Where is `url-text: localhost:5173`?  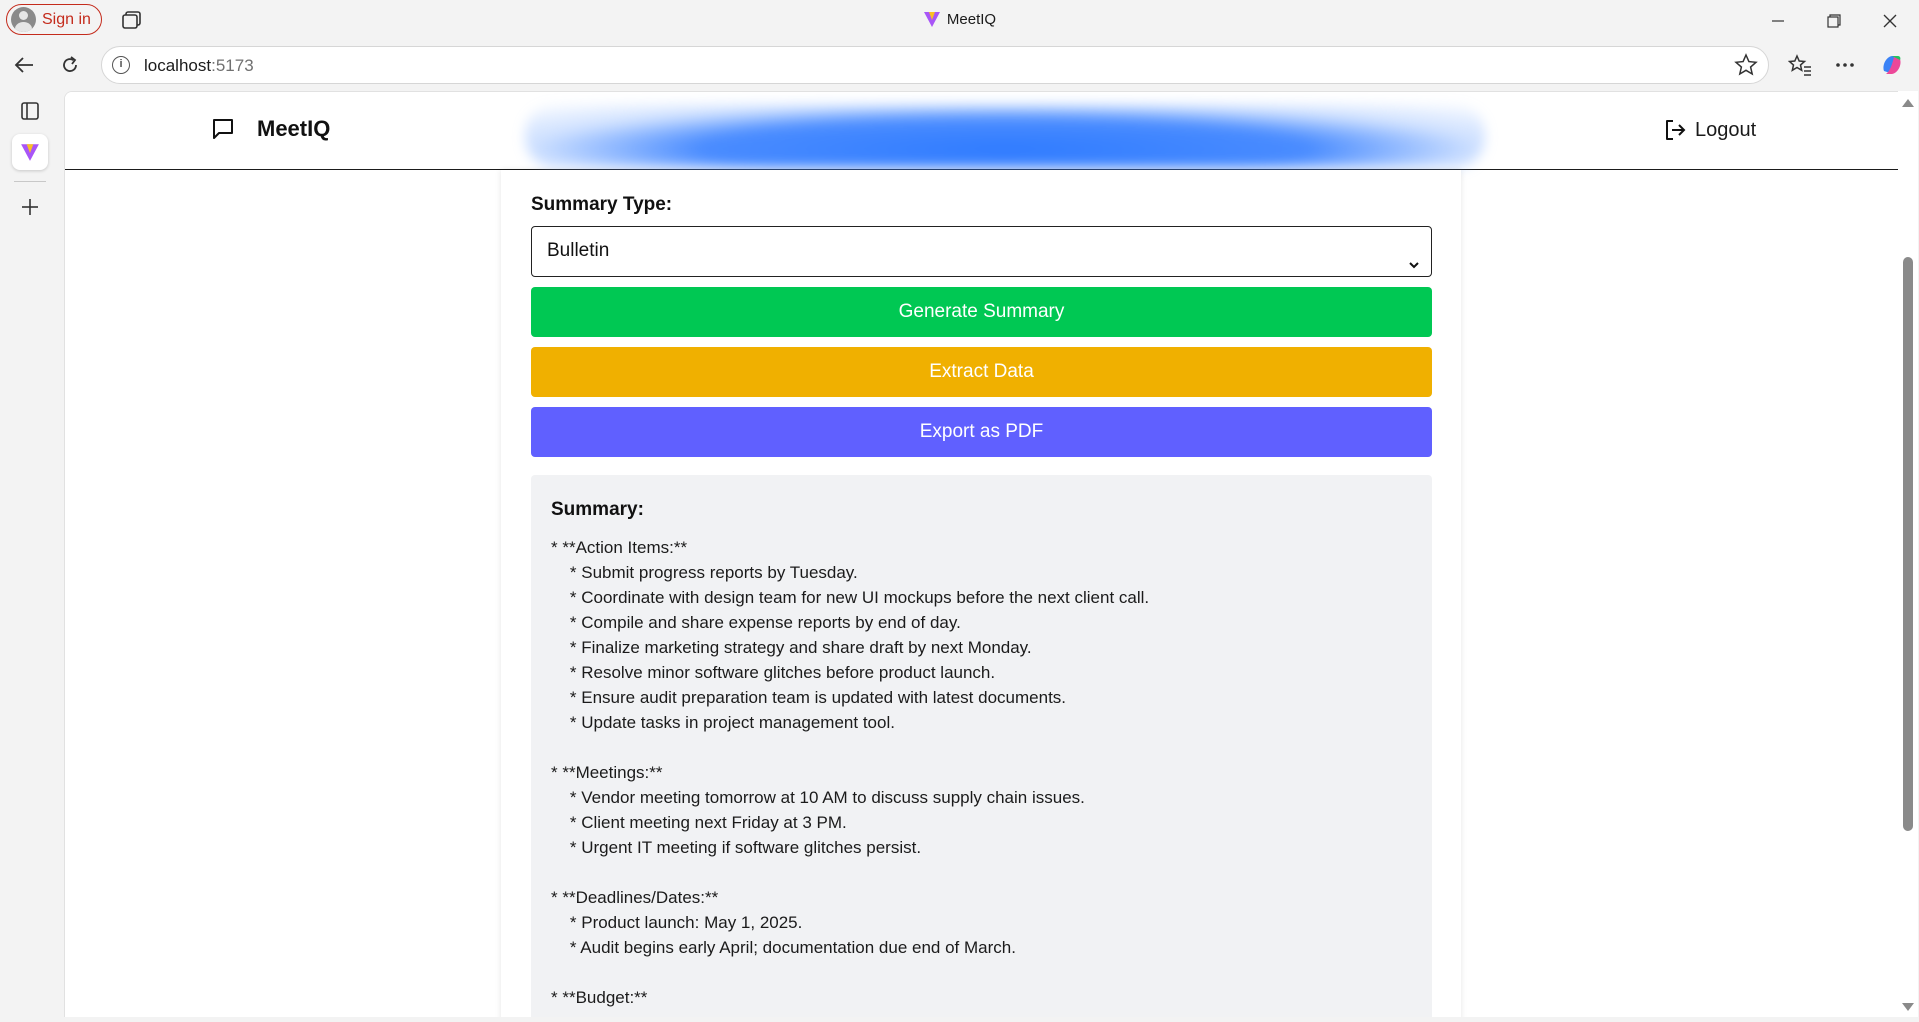 url-text: localhost:5173 is located at coordinates (199, 65).